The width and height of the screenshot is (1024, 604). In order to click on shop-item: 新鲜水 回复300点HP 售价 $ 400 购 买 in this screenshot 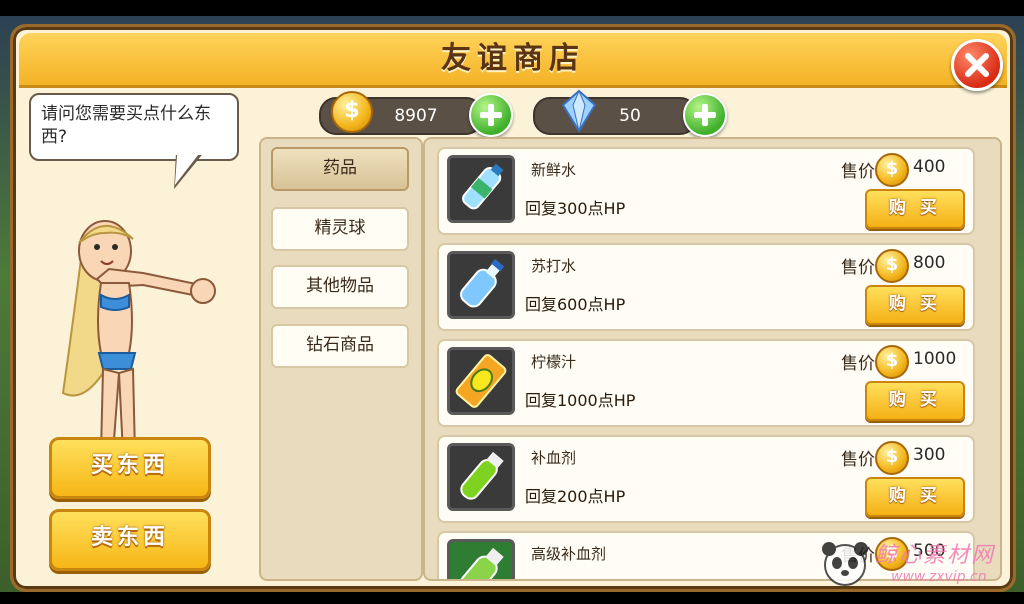, I will do `click(706, 191)`.